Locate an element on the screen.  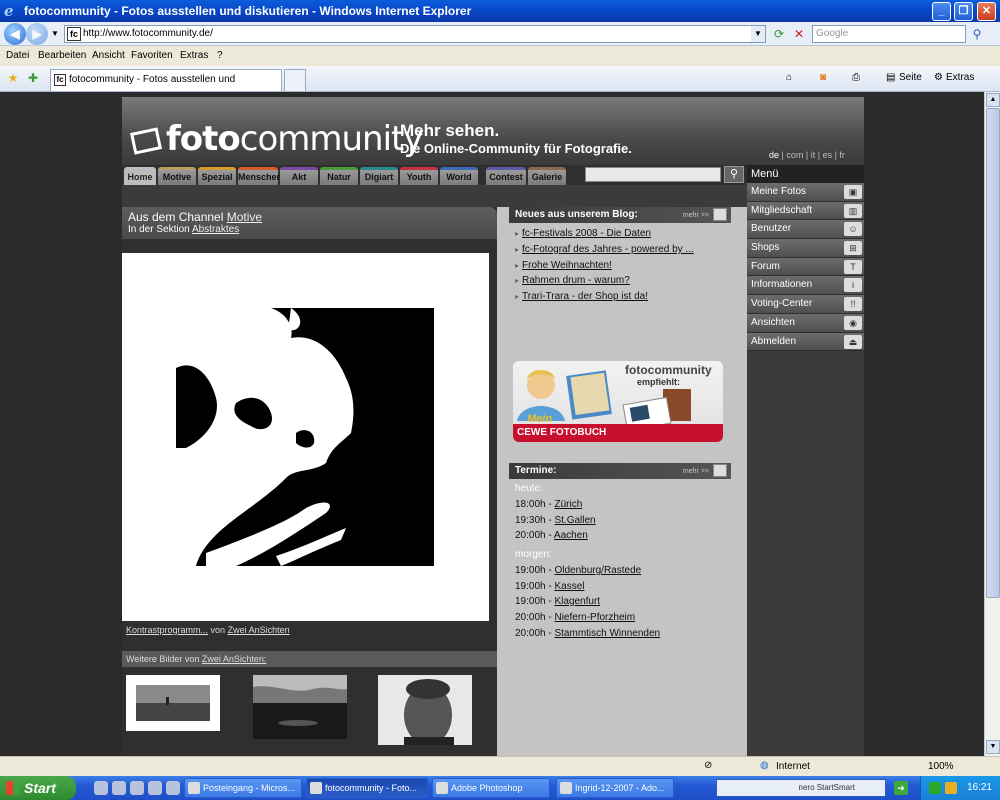
nav-youth: Youth is located at coordinates (419, 176).